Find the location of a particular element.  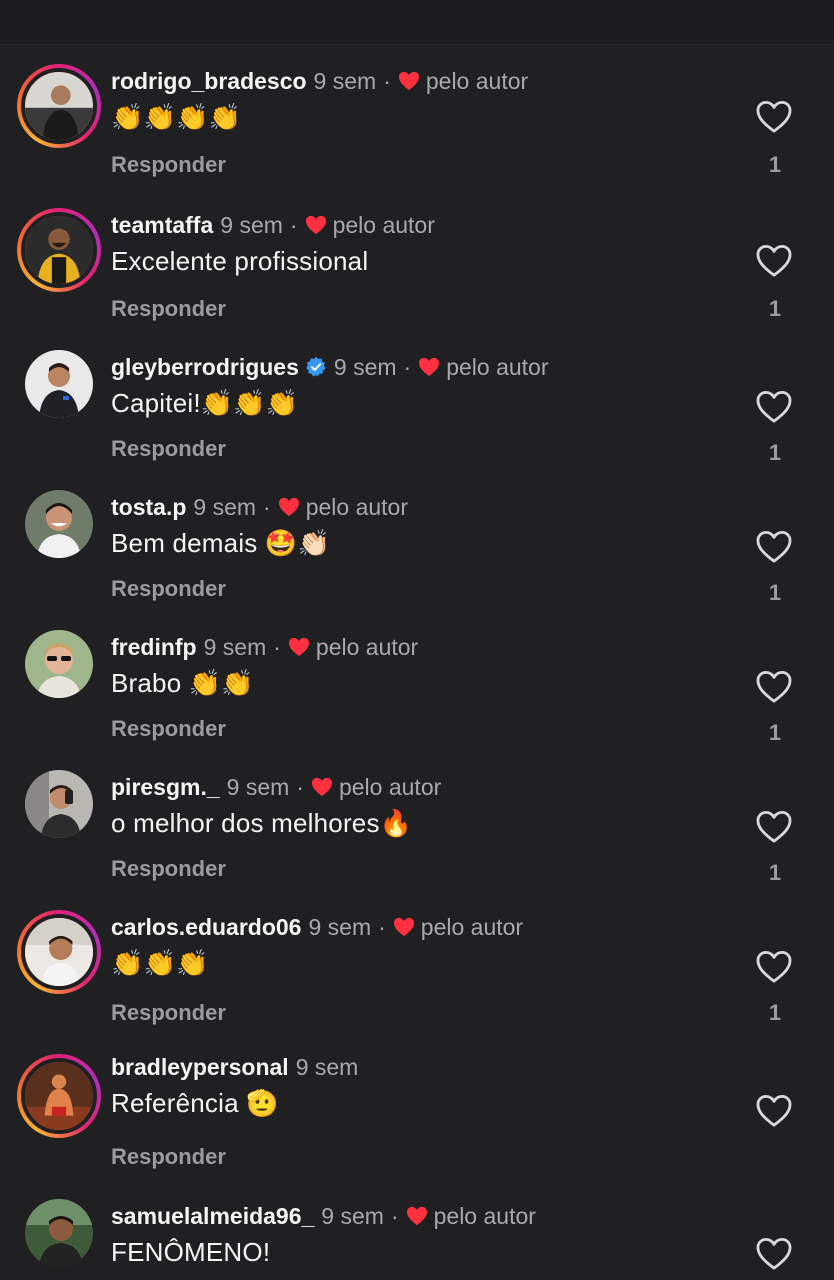

comment-text: Capitei!👏👏👏 is located at coordinates (205, 403).